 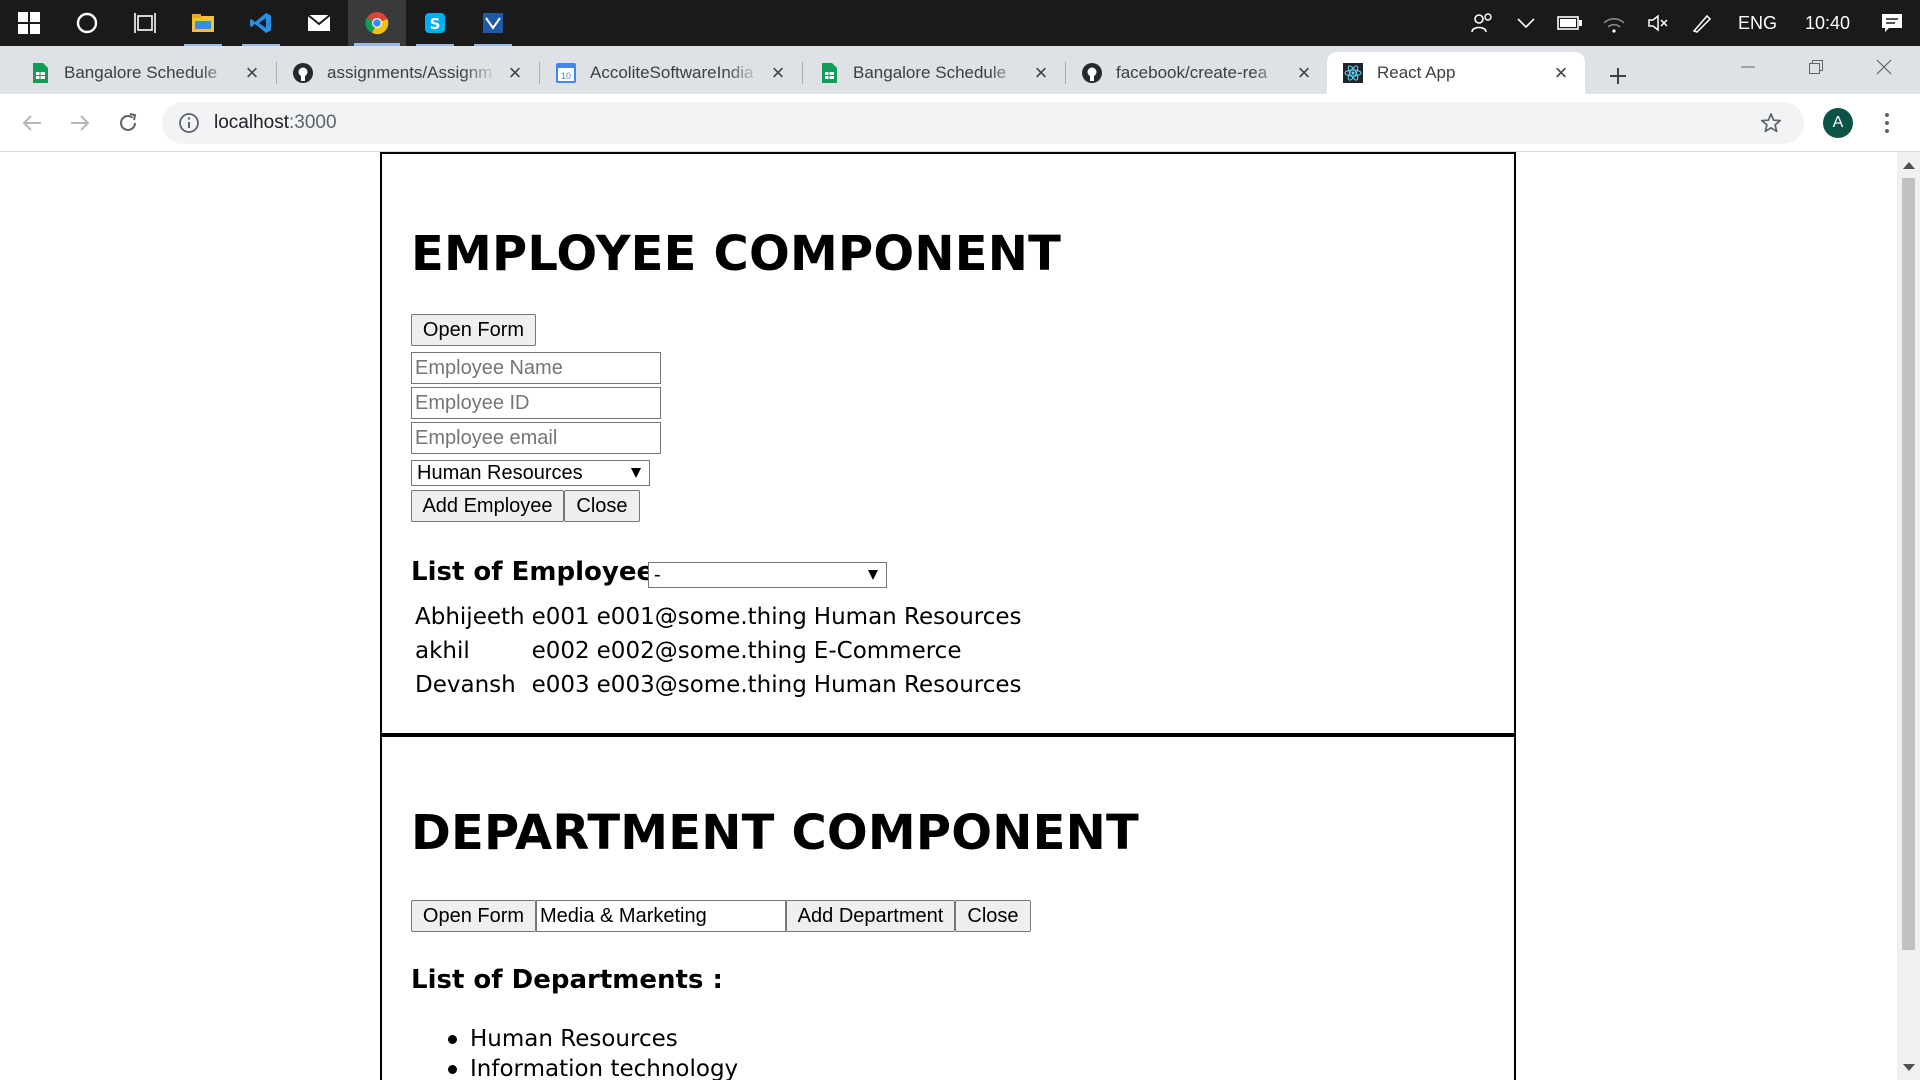 I want to click on google-calendar-icon: 10, so click(x=566, y=73).